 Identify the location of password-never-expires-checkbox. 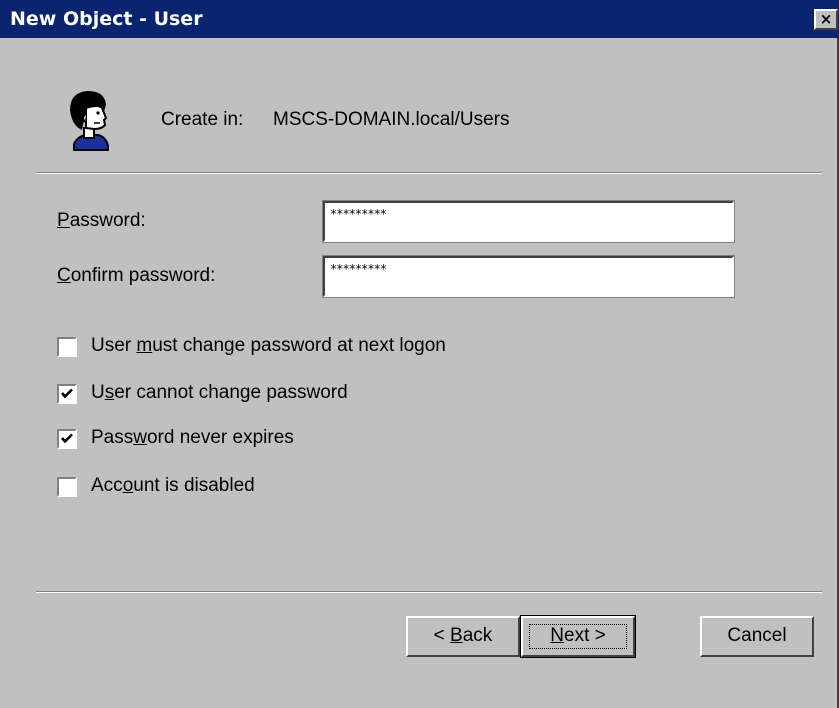
(67, 439).